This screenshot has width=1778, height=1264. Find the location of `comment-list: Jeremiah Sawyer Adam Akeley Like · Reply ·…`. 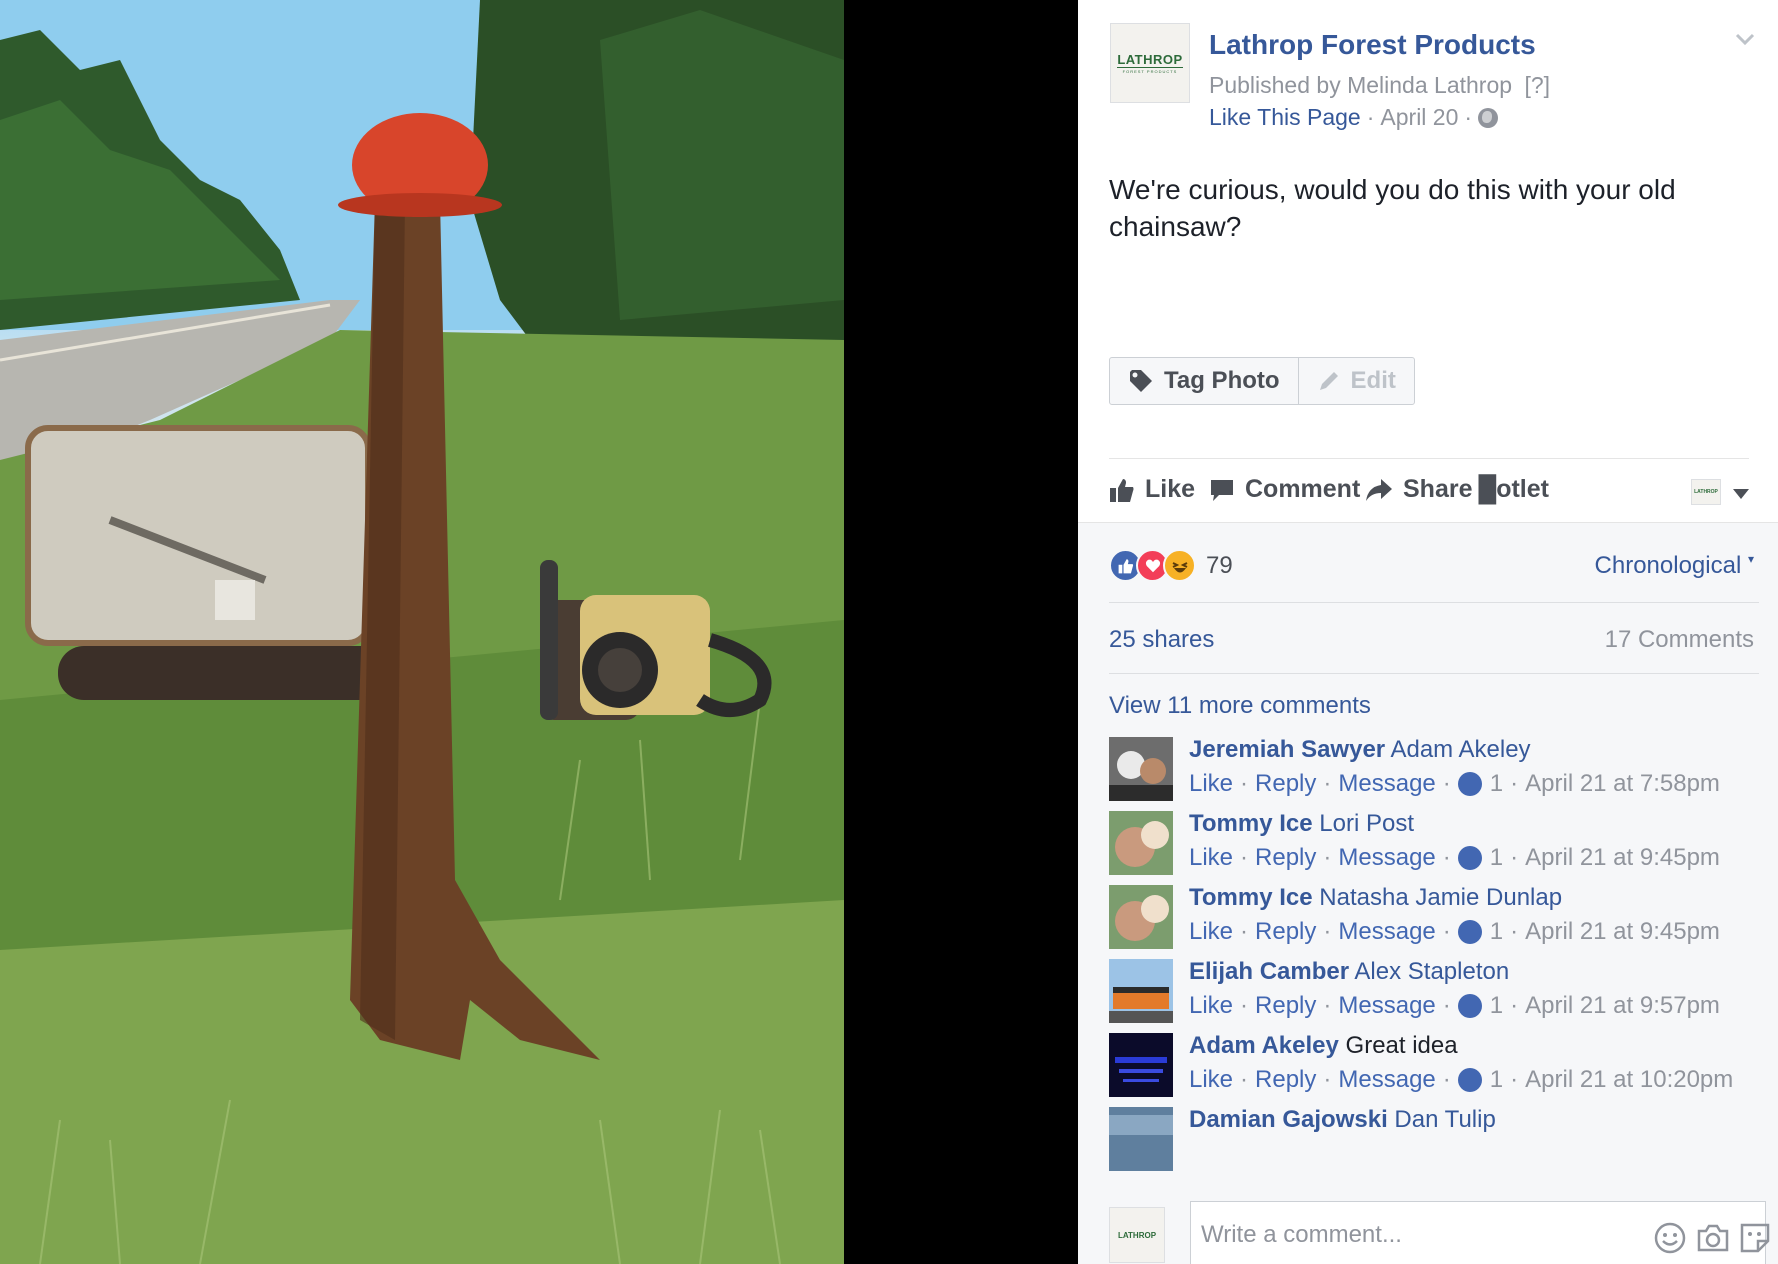

comment-list: Jeremiah Sawyer Adam Akeley Like · Reply ·… is located at coordinates (1434, 964).